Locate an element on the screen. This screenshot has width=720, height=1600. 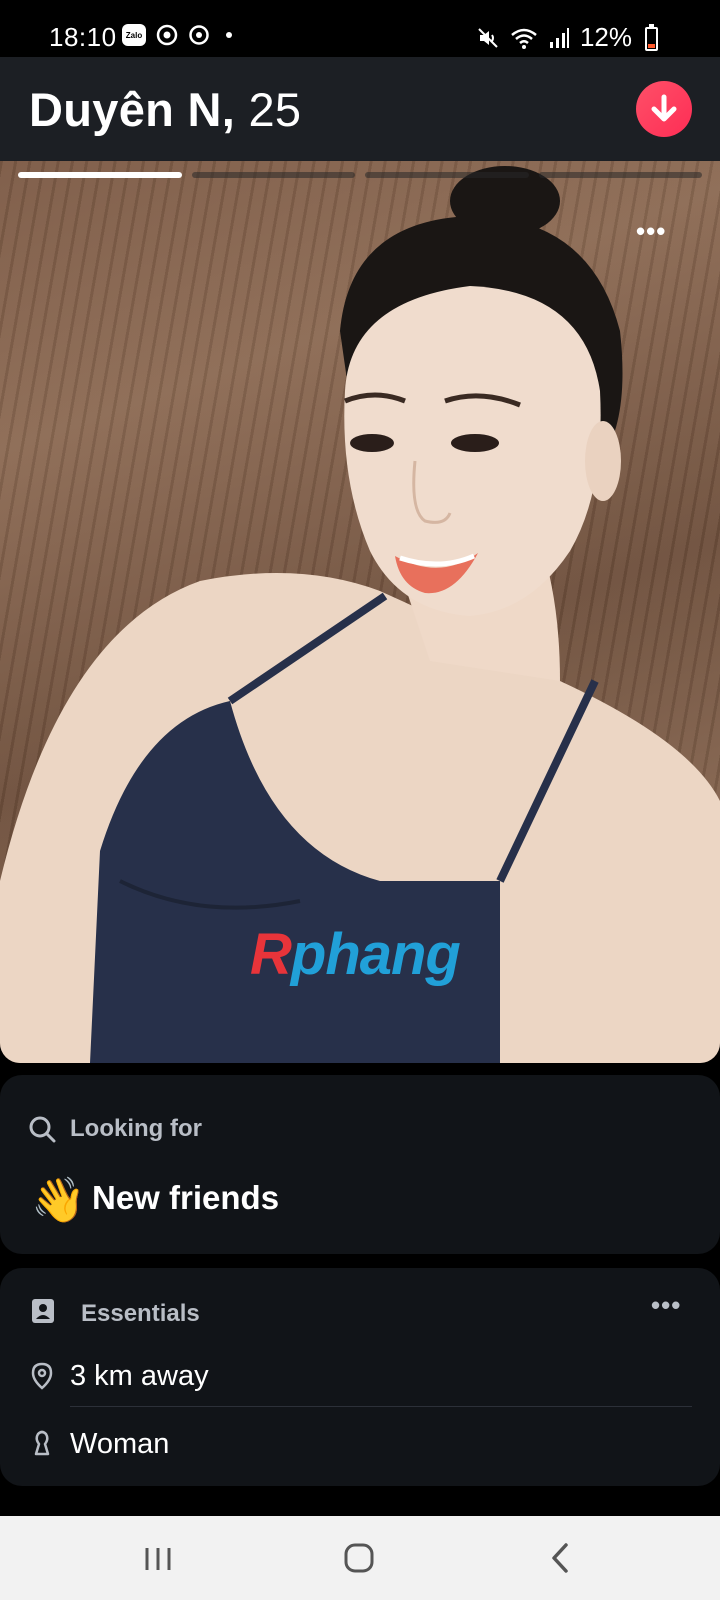
looking-for-value: New friends is located at coordinates (186, 1197).